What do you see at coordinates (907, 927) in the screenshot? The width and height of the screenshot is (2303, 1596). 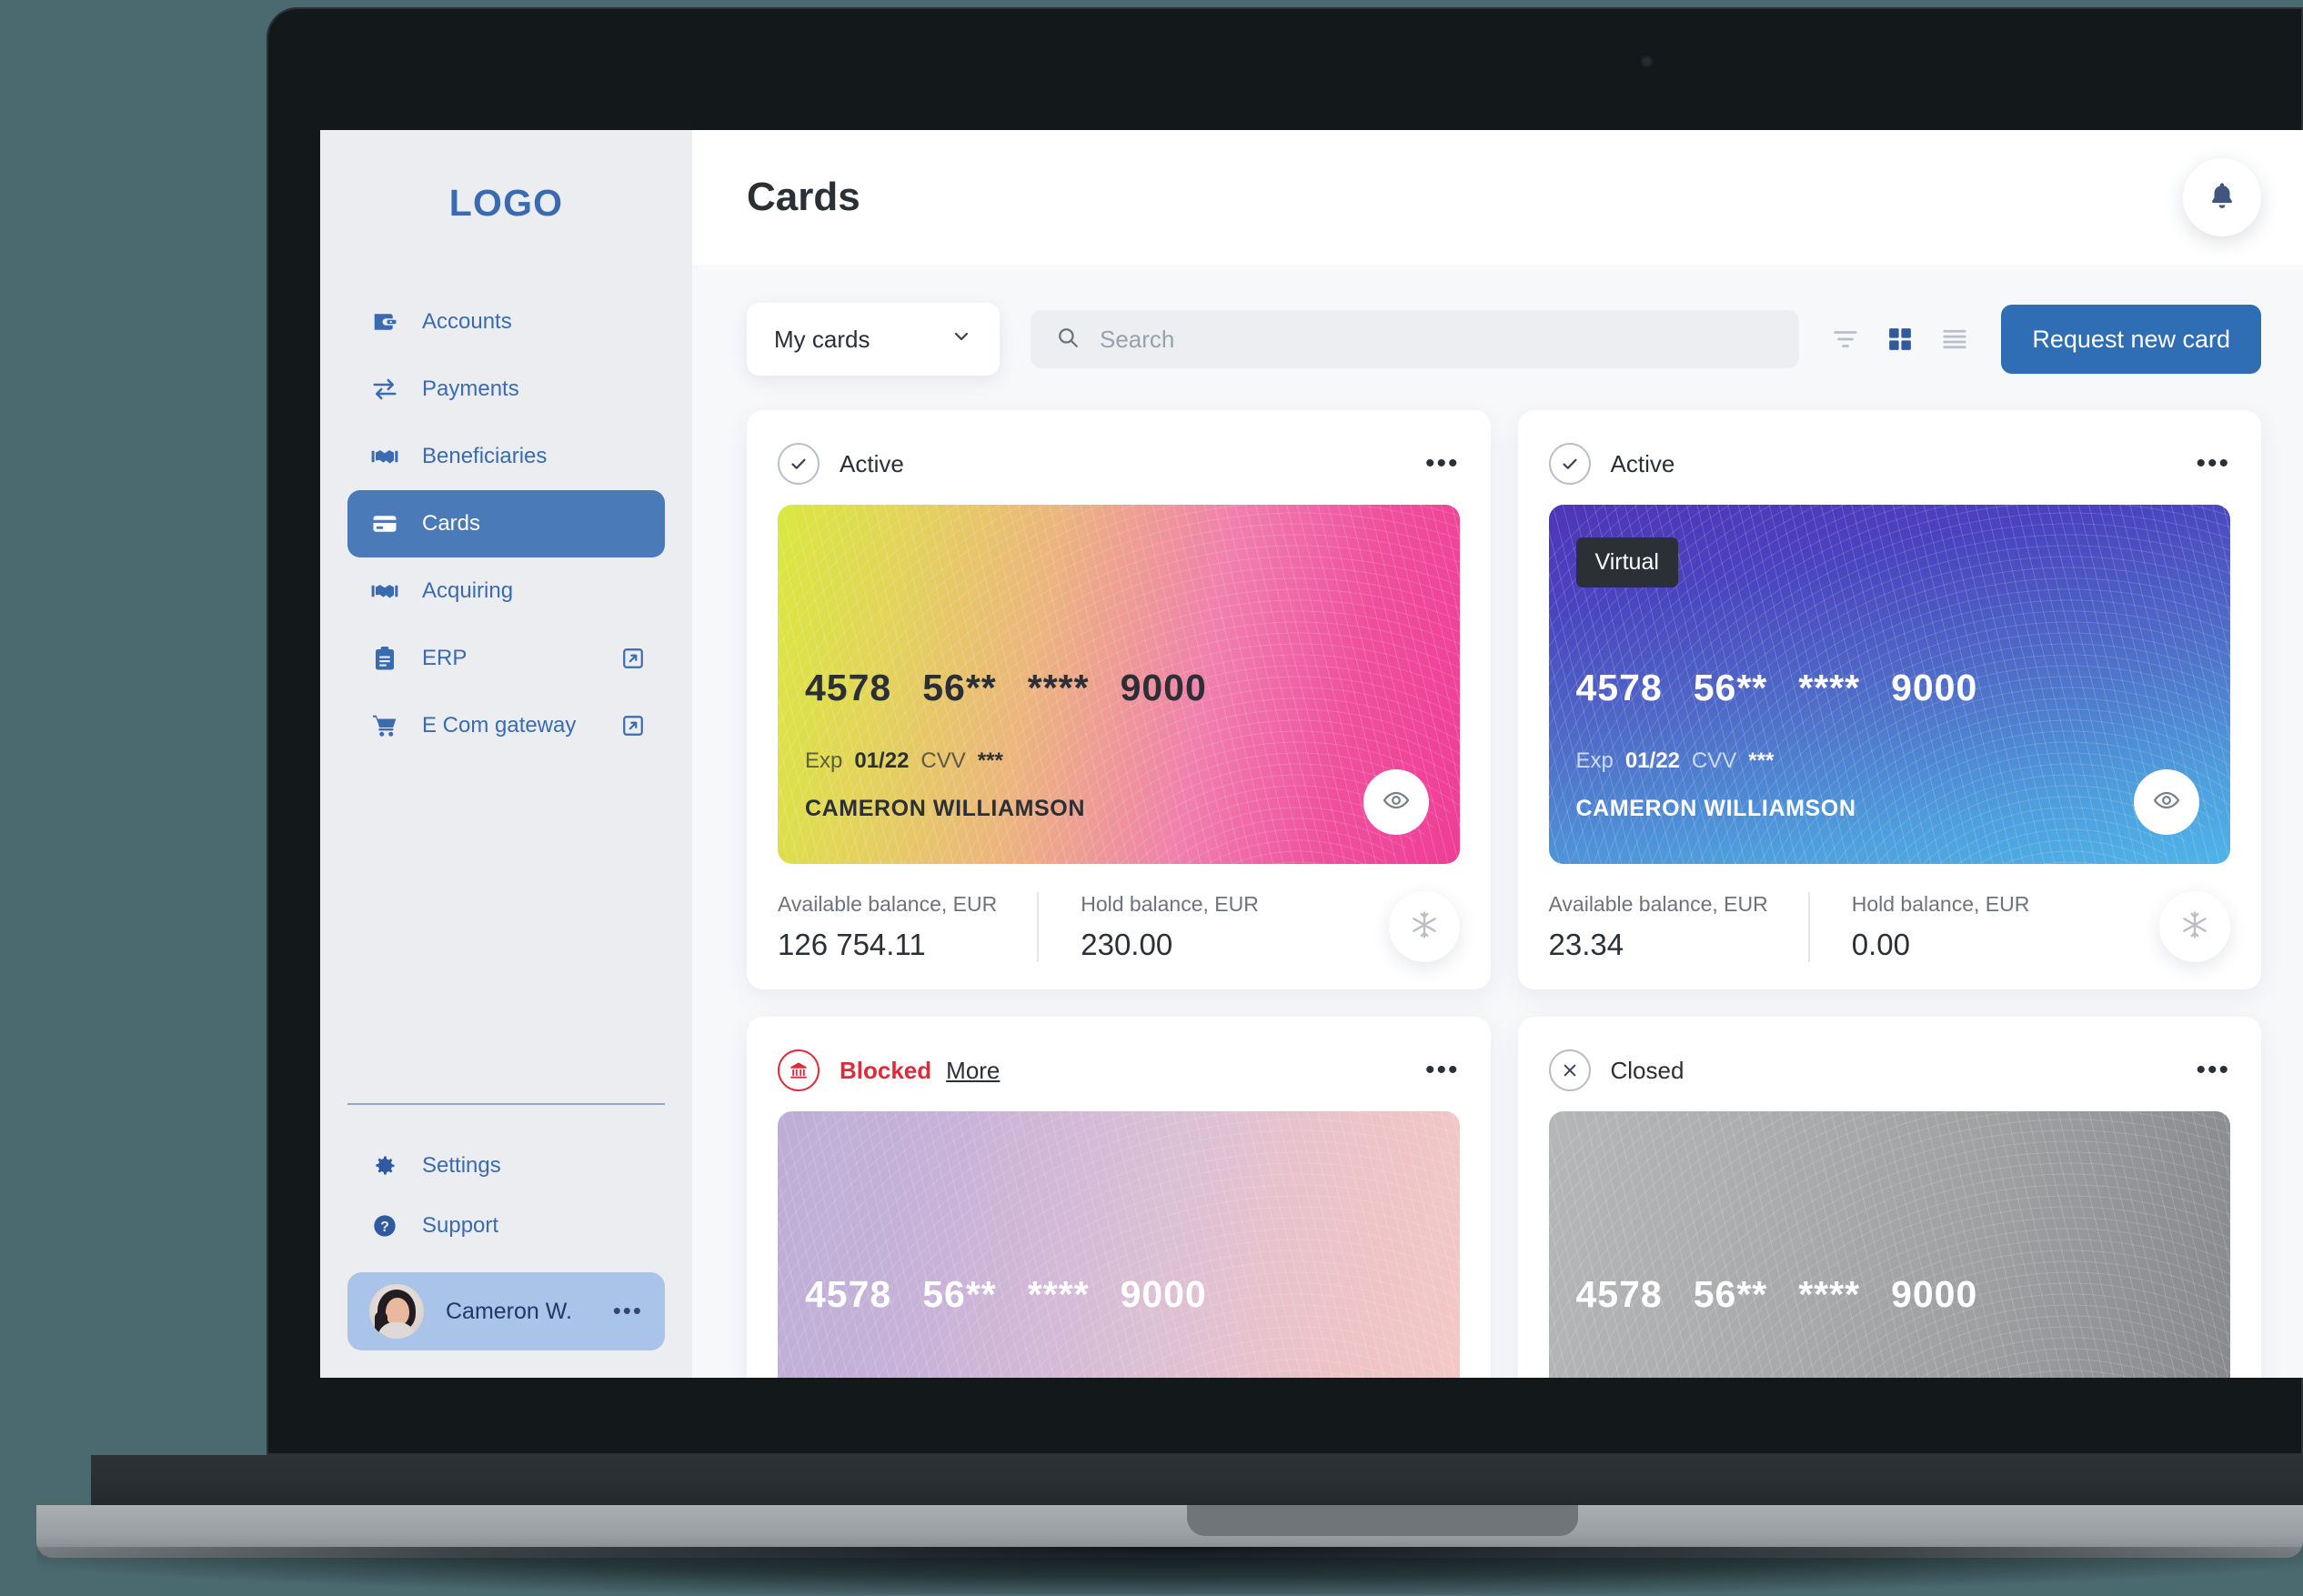 I see `available-balance: Available balance, EUR 126 754.11` at bounding box center [907, 927].